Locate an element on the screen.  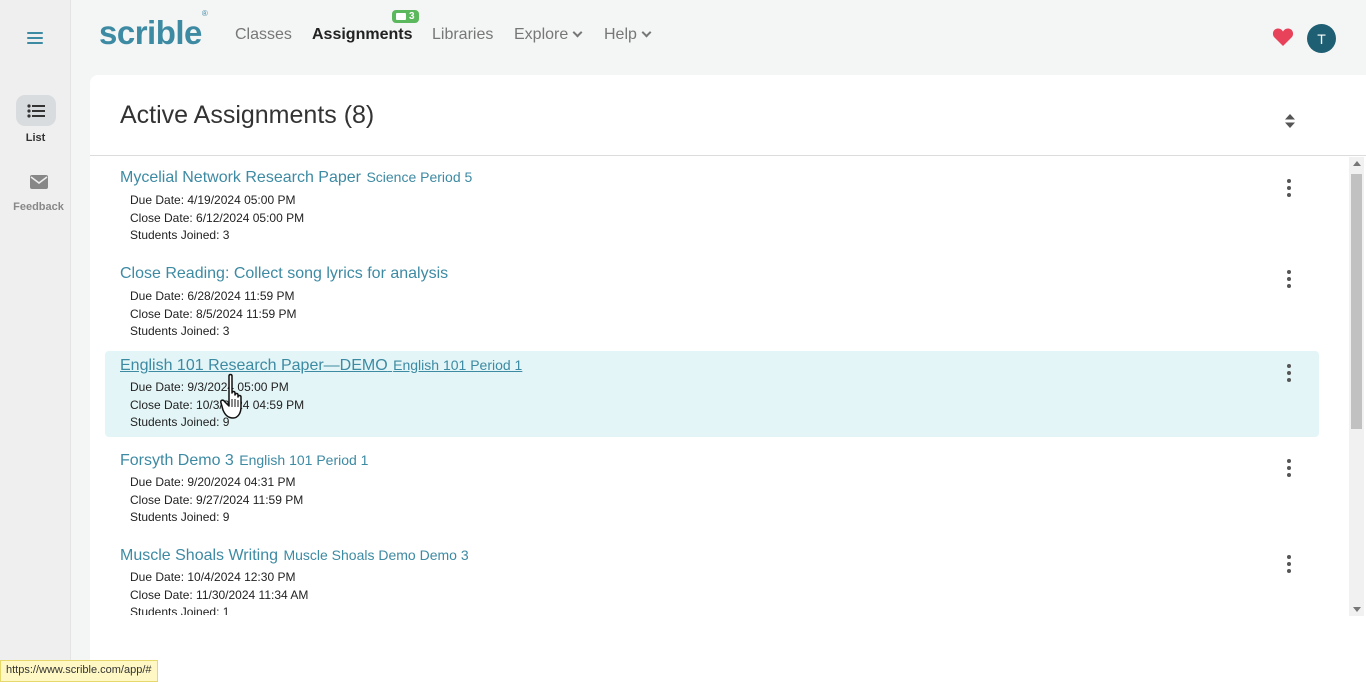
assignments-message-badge: 3 is located at coordinates (405, 16).